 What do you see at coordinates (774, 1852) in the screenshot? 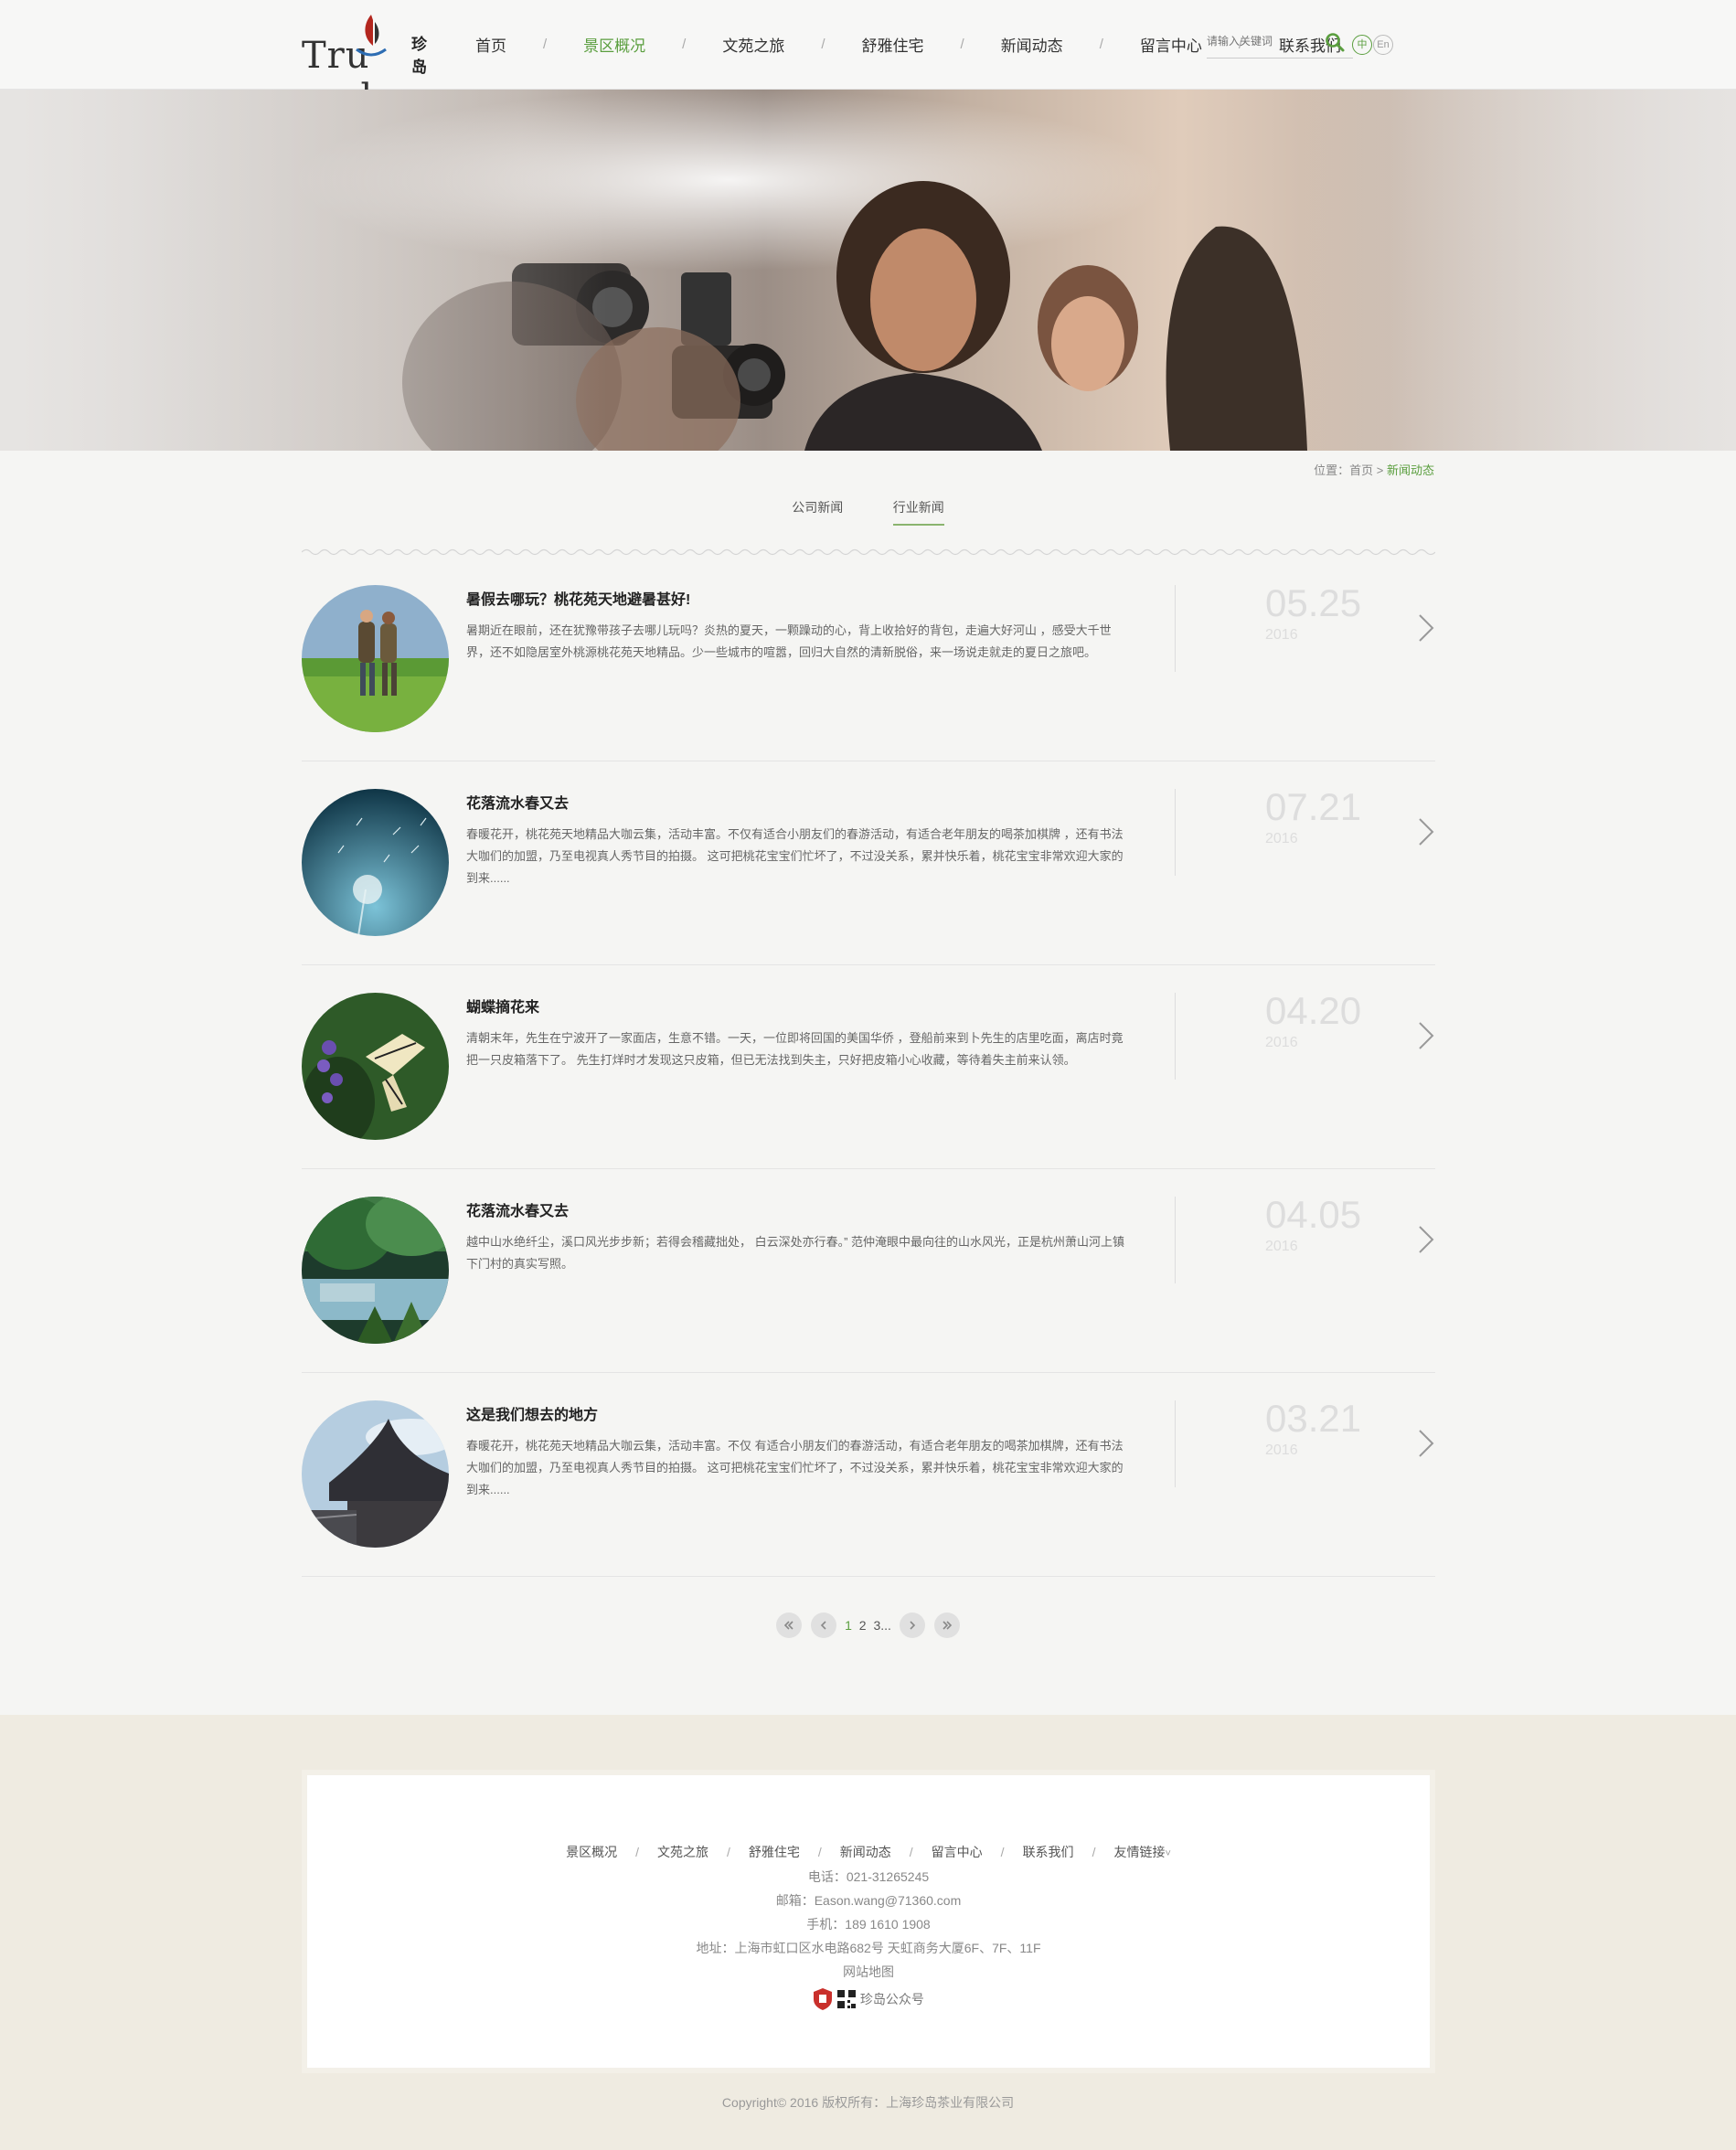
I see `footer-link-residence: 舒雅住宅` at bounding box center [774, 1852].